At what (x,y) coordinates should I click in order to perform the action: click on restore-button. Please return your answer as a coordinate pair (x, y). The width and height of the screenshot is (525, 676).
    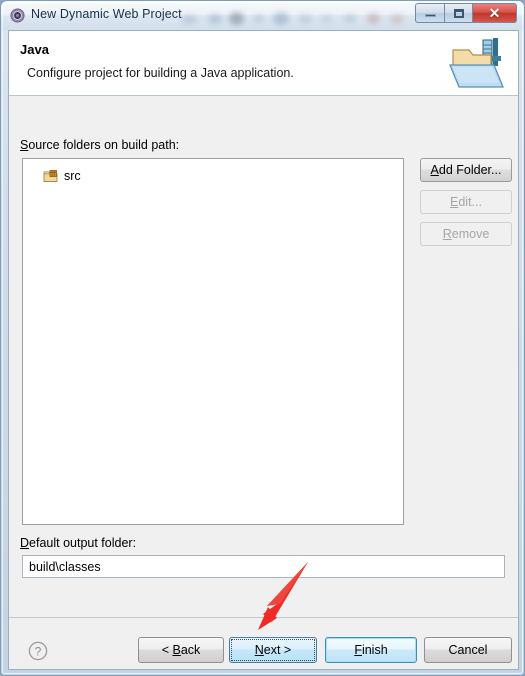
    Looking at the image, I should click on (458, 13).